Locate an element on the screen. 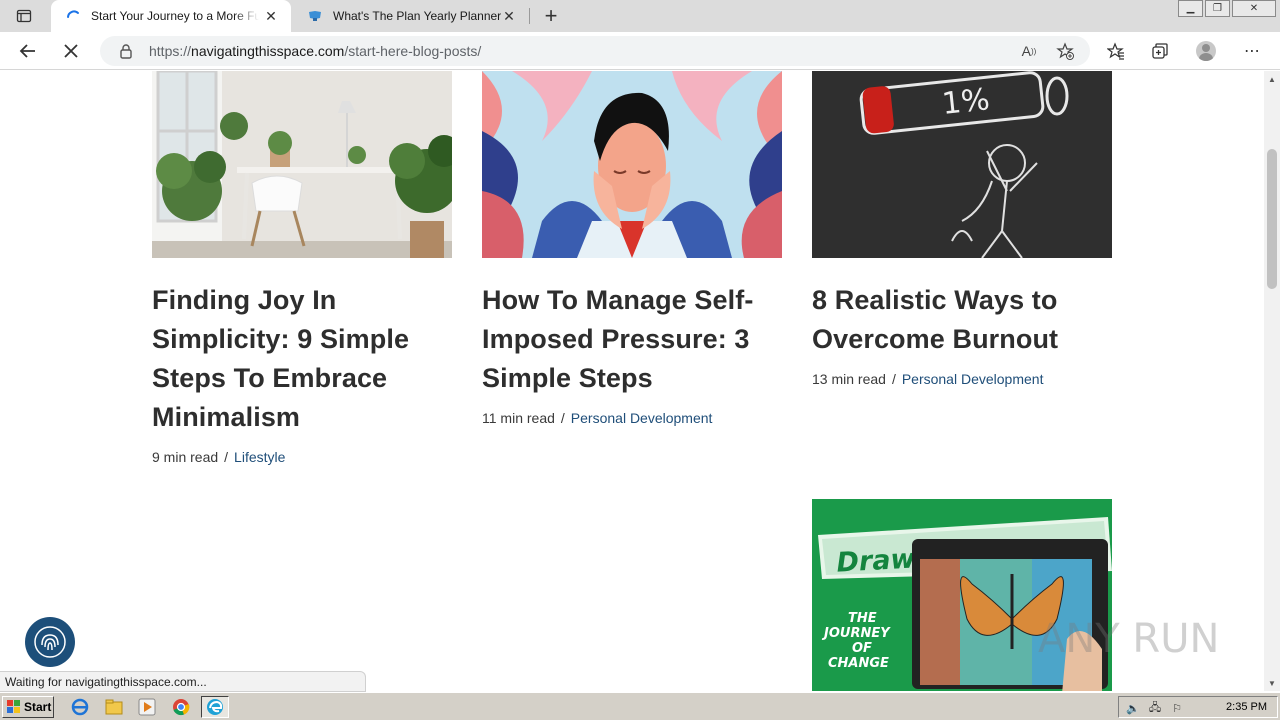  promo-subtitle-line: OF is located at coordinates (862, 648).